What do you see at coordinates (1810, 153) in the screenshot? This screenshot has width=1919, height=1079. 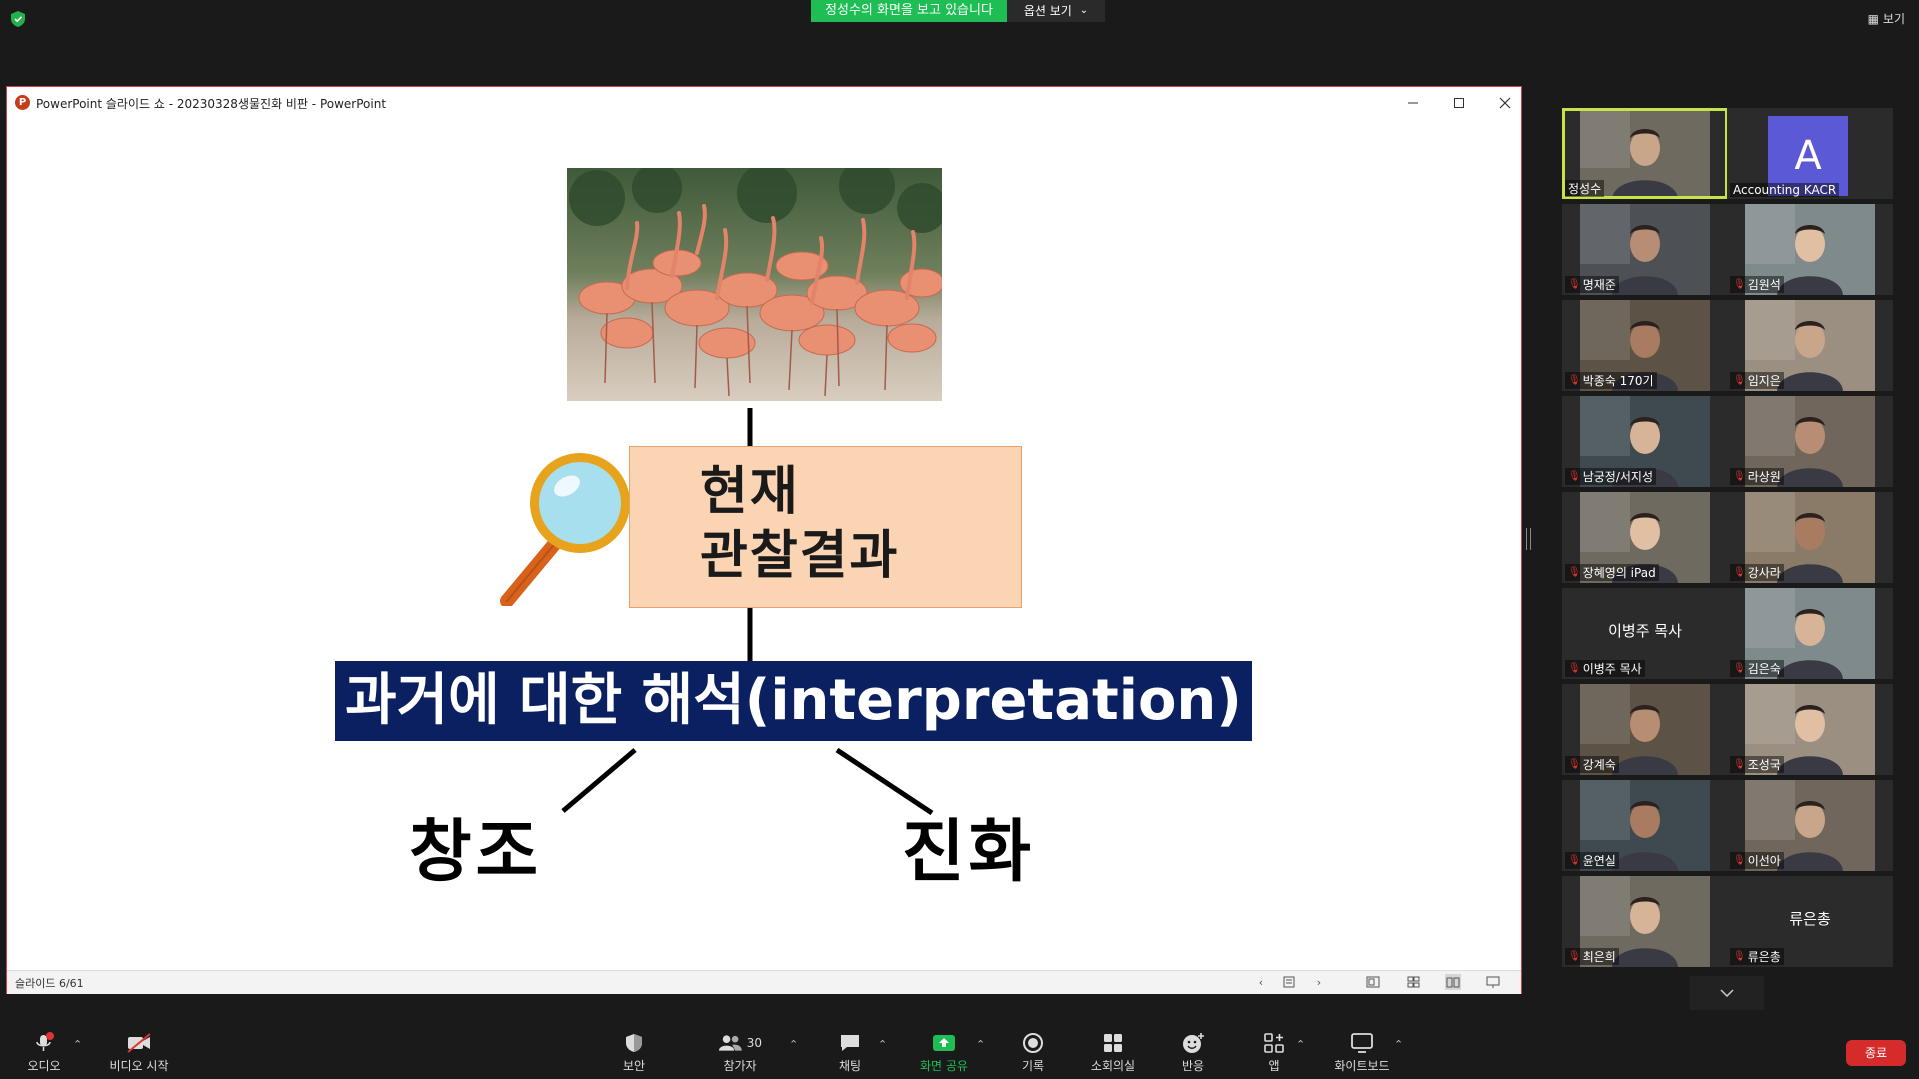 I see `participant-tile: A Accounting KACR` at bounding box center [1810, 153].